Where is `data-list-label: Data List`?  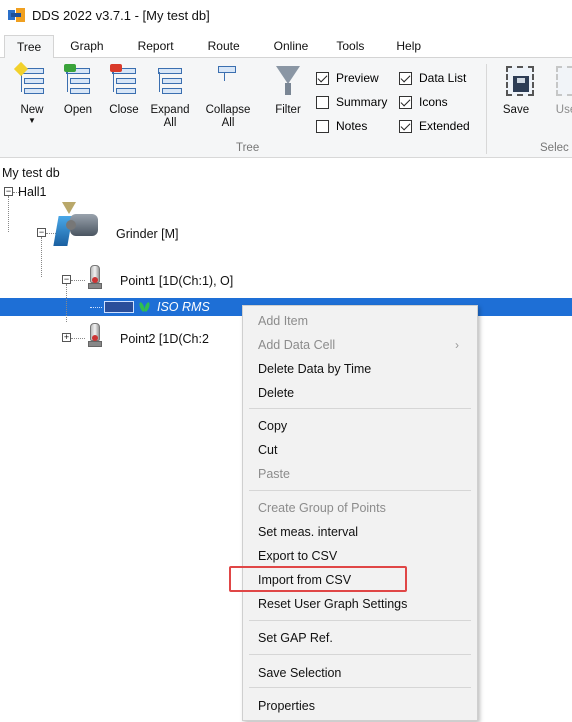 data-list-label: Data List is located at coordinates (443, 78).